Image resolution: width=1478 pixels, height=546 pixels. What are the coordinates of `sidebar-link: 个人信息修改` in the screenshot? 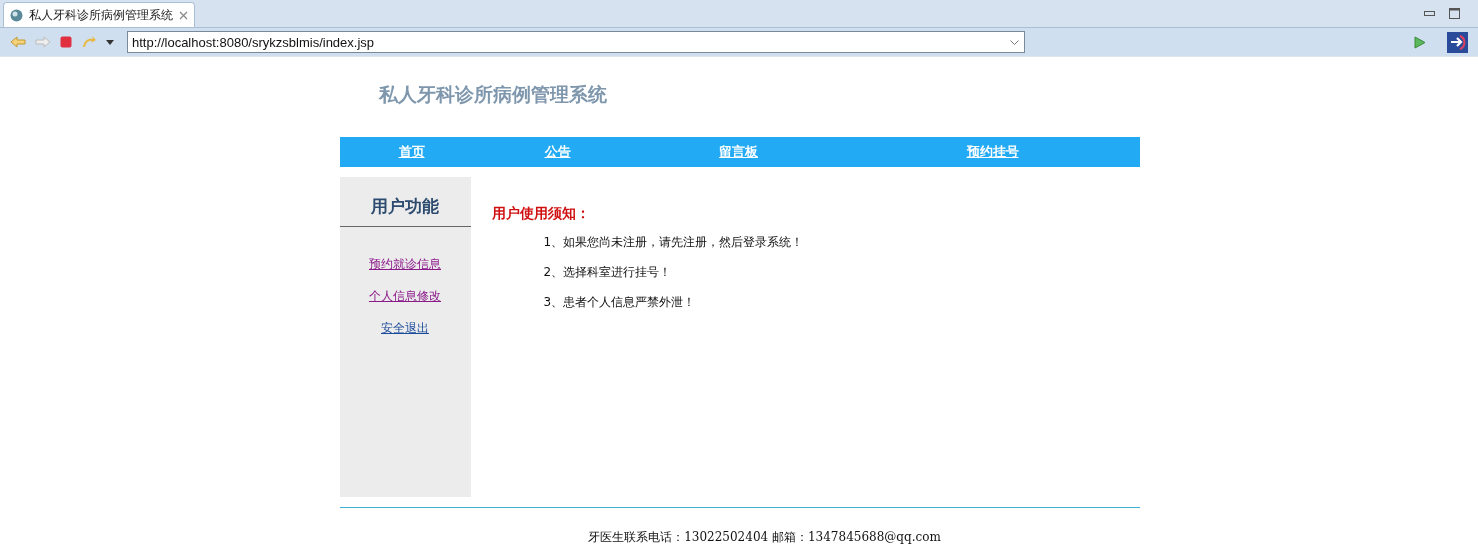 It's located at (405, 296).